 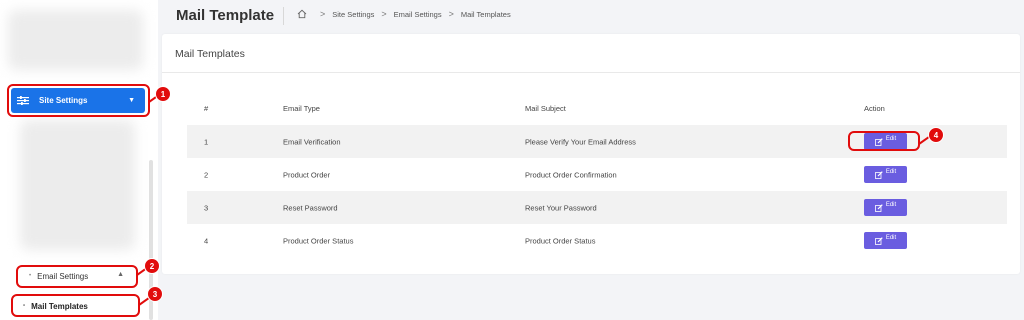 I want to click on row-mail-subject: Reset Your Password, so click(x=561, y=207).